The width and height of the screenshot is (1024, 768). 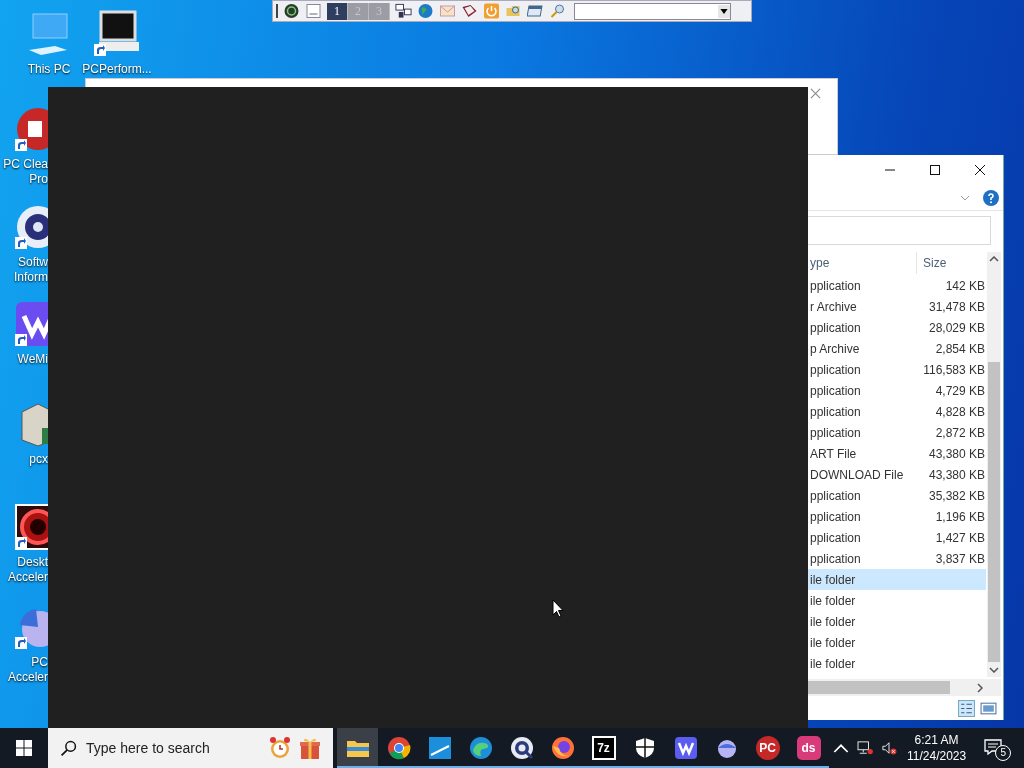 What do you see at coordinates (724, 11) in the screenshot?
I see `caret-icon` at bounding box center [724, 11].